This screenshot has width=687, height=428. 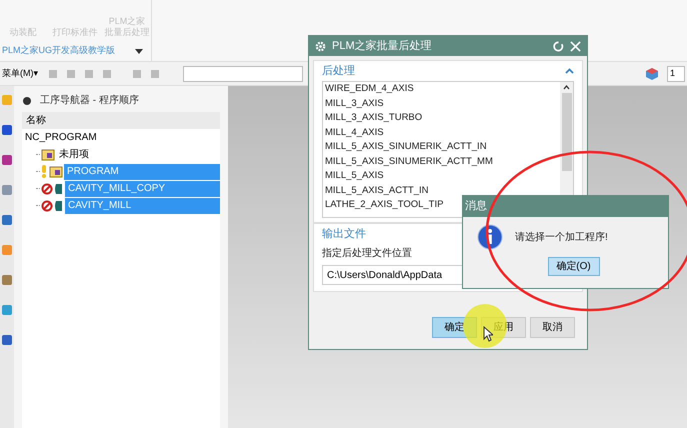 I want to click on dialog-button: 取消, so click(x=552, y=327).